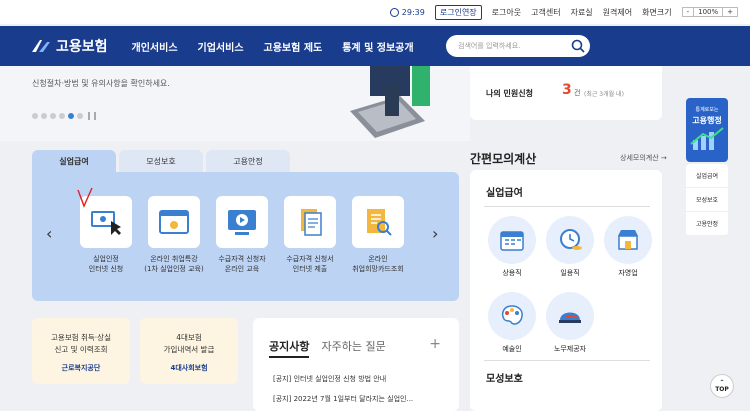  I want to click on card-line2: 신고 및 이력조회, so click(81, 349).